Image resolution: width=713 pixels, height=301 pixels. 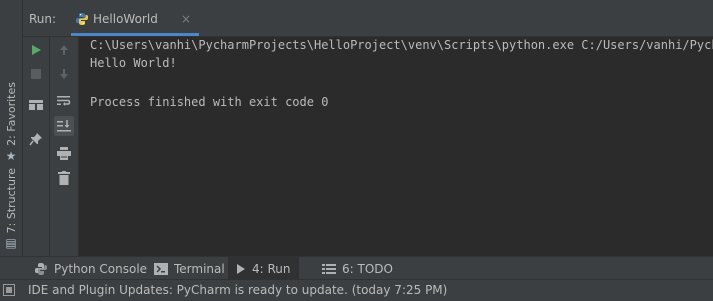 What do you see at coordinates (199, 268) in the screenshot?
I see `terminal-label: Terminal` at bounding box center [199, 268].